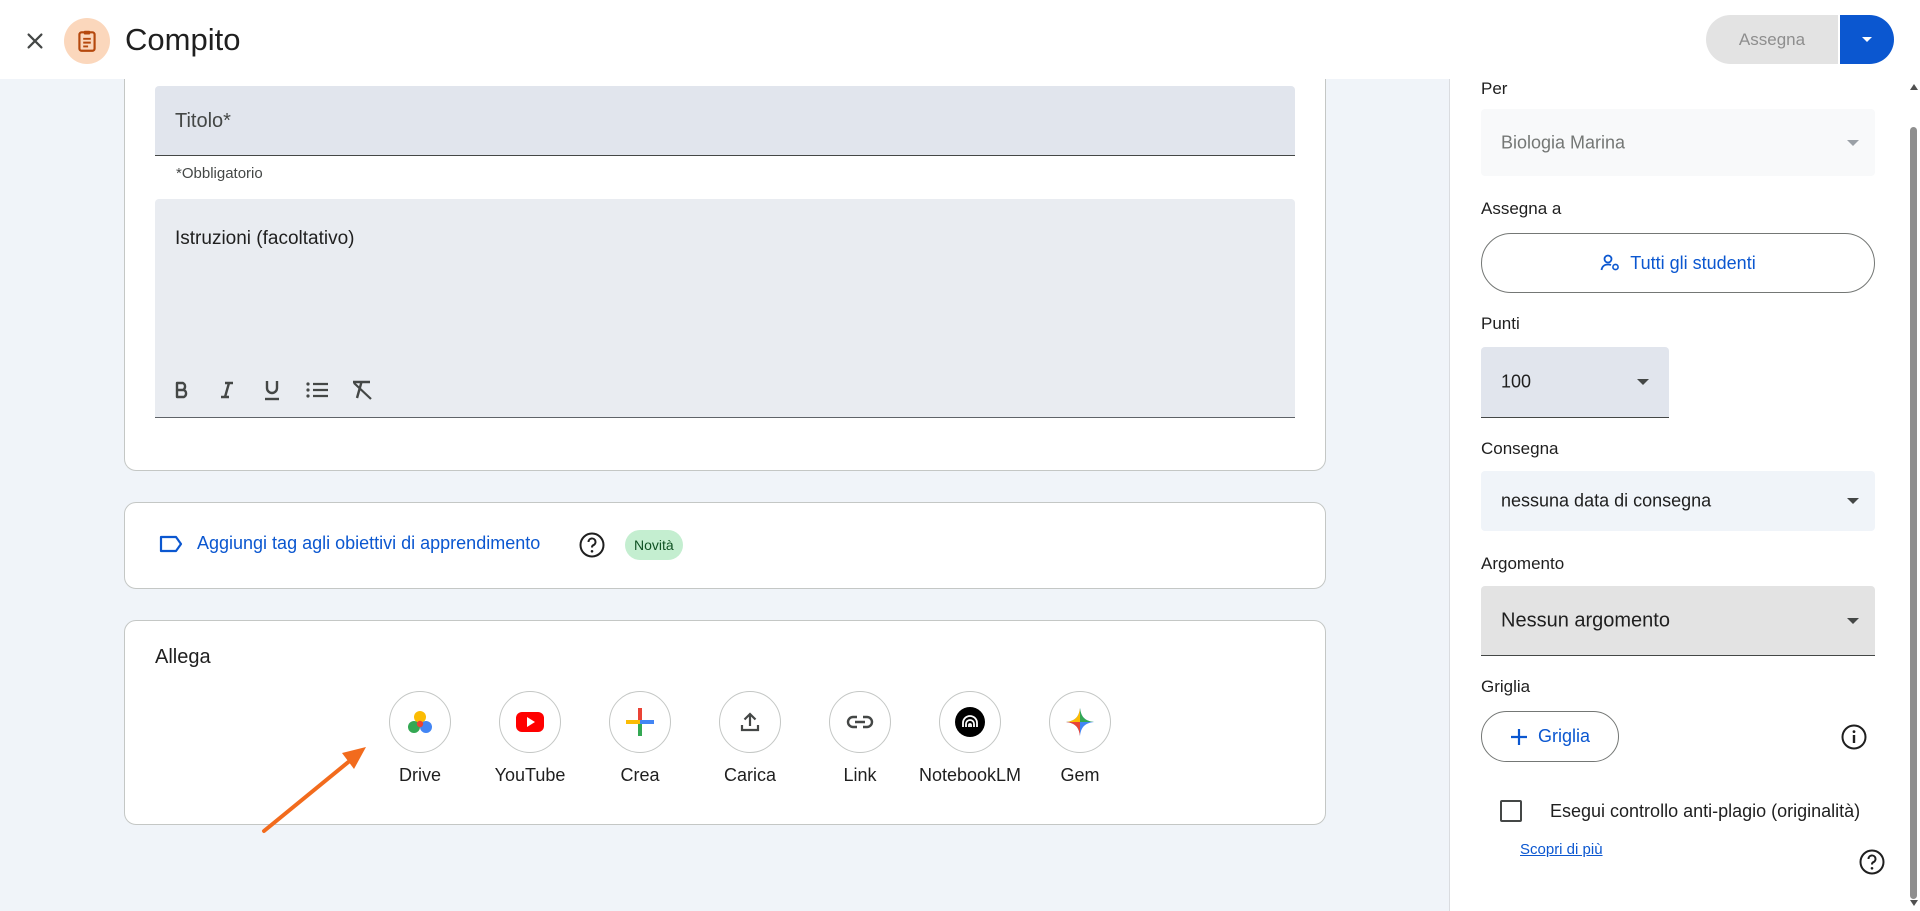 This screenshot has height=911, width=1920. What do you see at coordinates (183, 39) in the screenshot?
I see `page-title: Compito` at bounding box center [183, 39].